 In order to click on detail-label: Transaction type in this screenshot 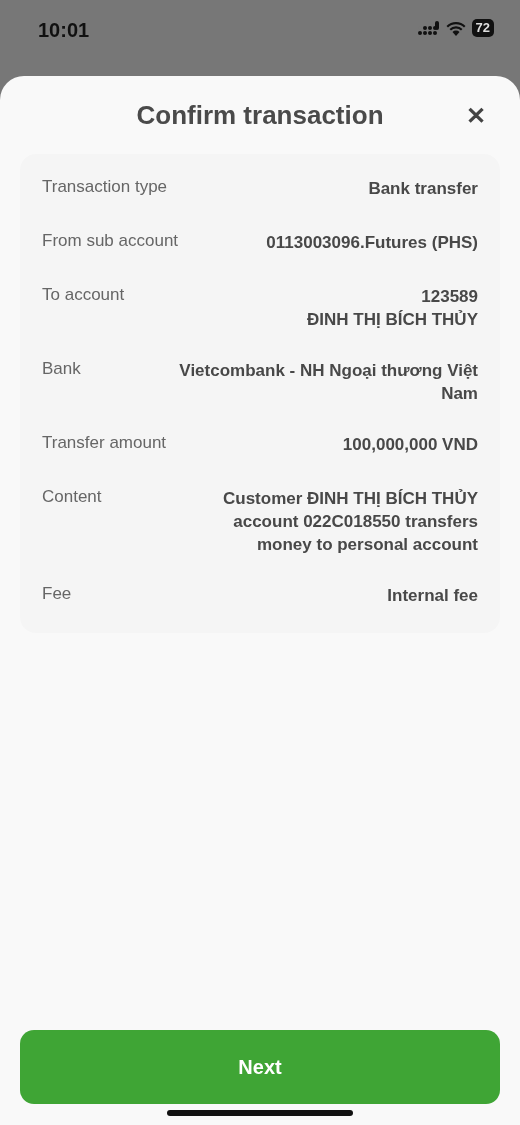, I will do `click(105, 187)`.